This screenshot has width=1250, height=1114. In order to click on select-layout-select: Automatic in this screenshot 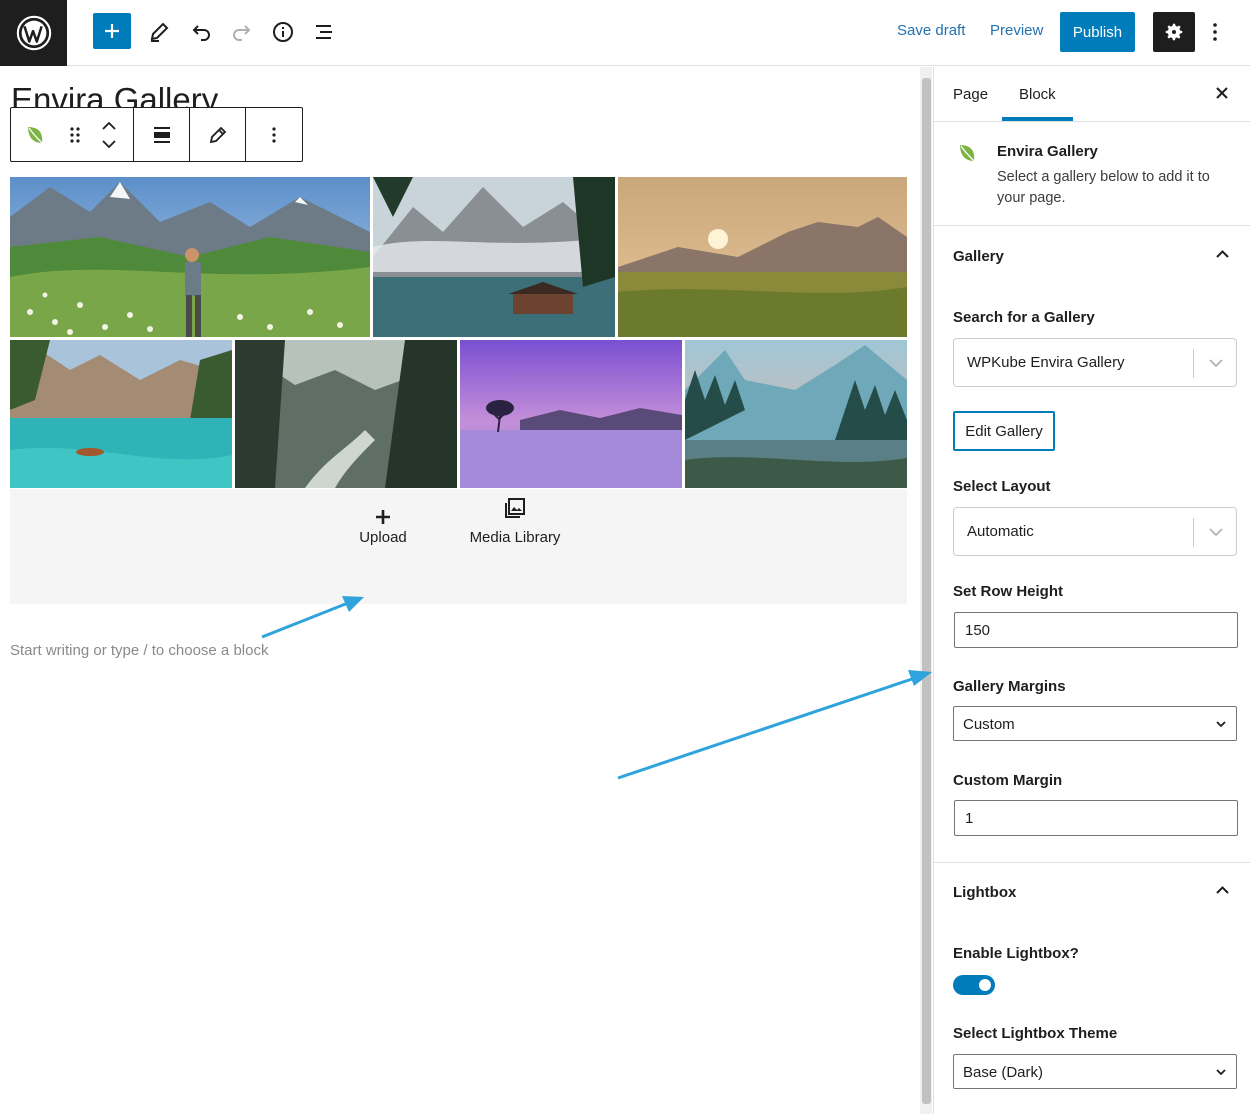, I will do `click(1095, 531)`.